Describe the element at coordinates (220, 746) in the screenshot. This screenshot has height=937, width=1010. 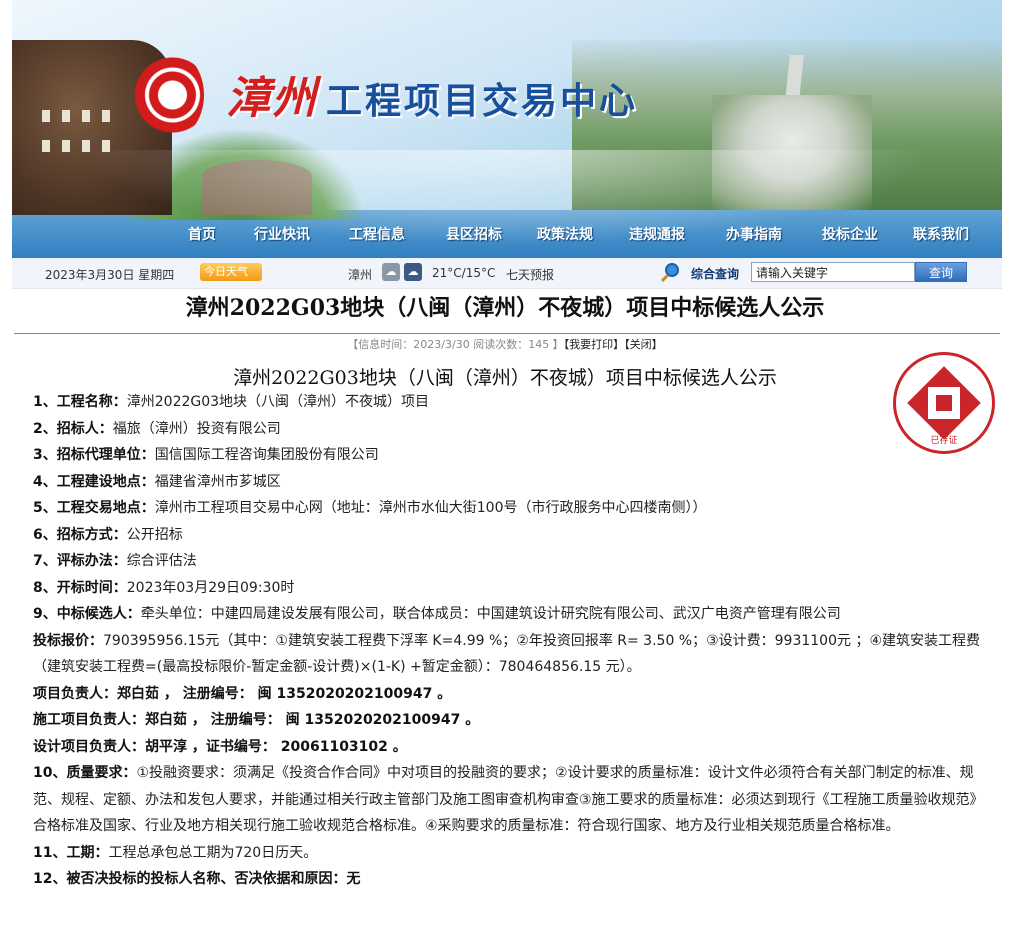
I see `list-item: 设计项目负责人：胡平淳 ，证书编号： 20061103102 。` at that location.